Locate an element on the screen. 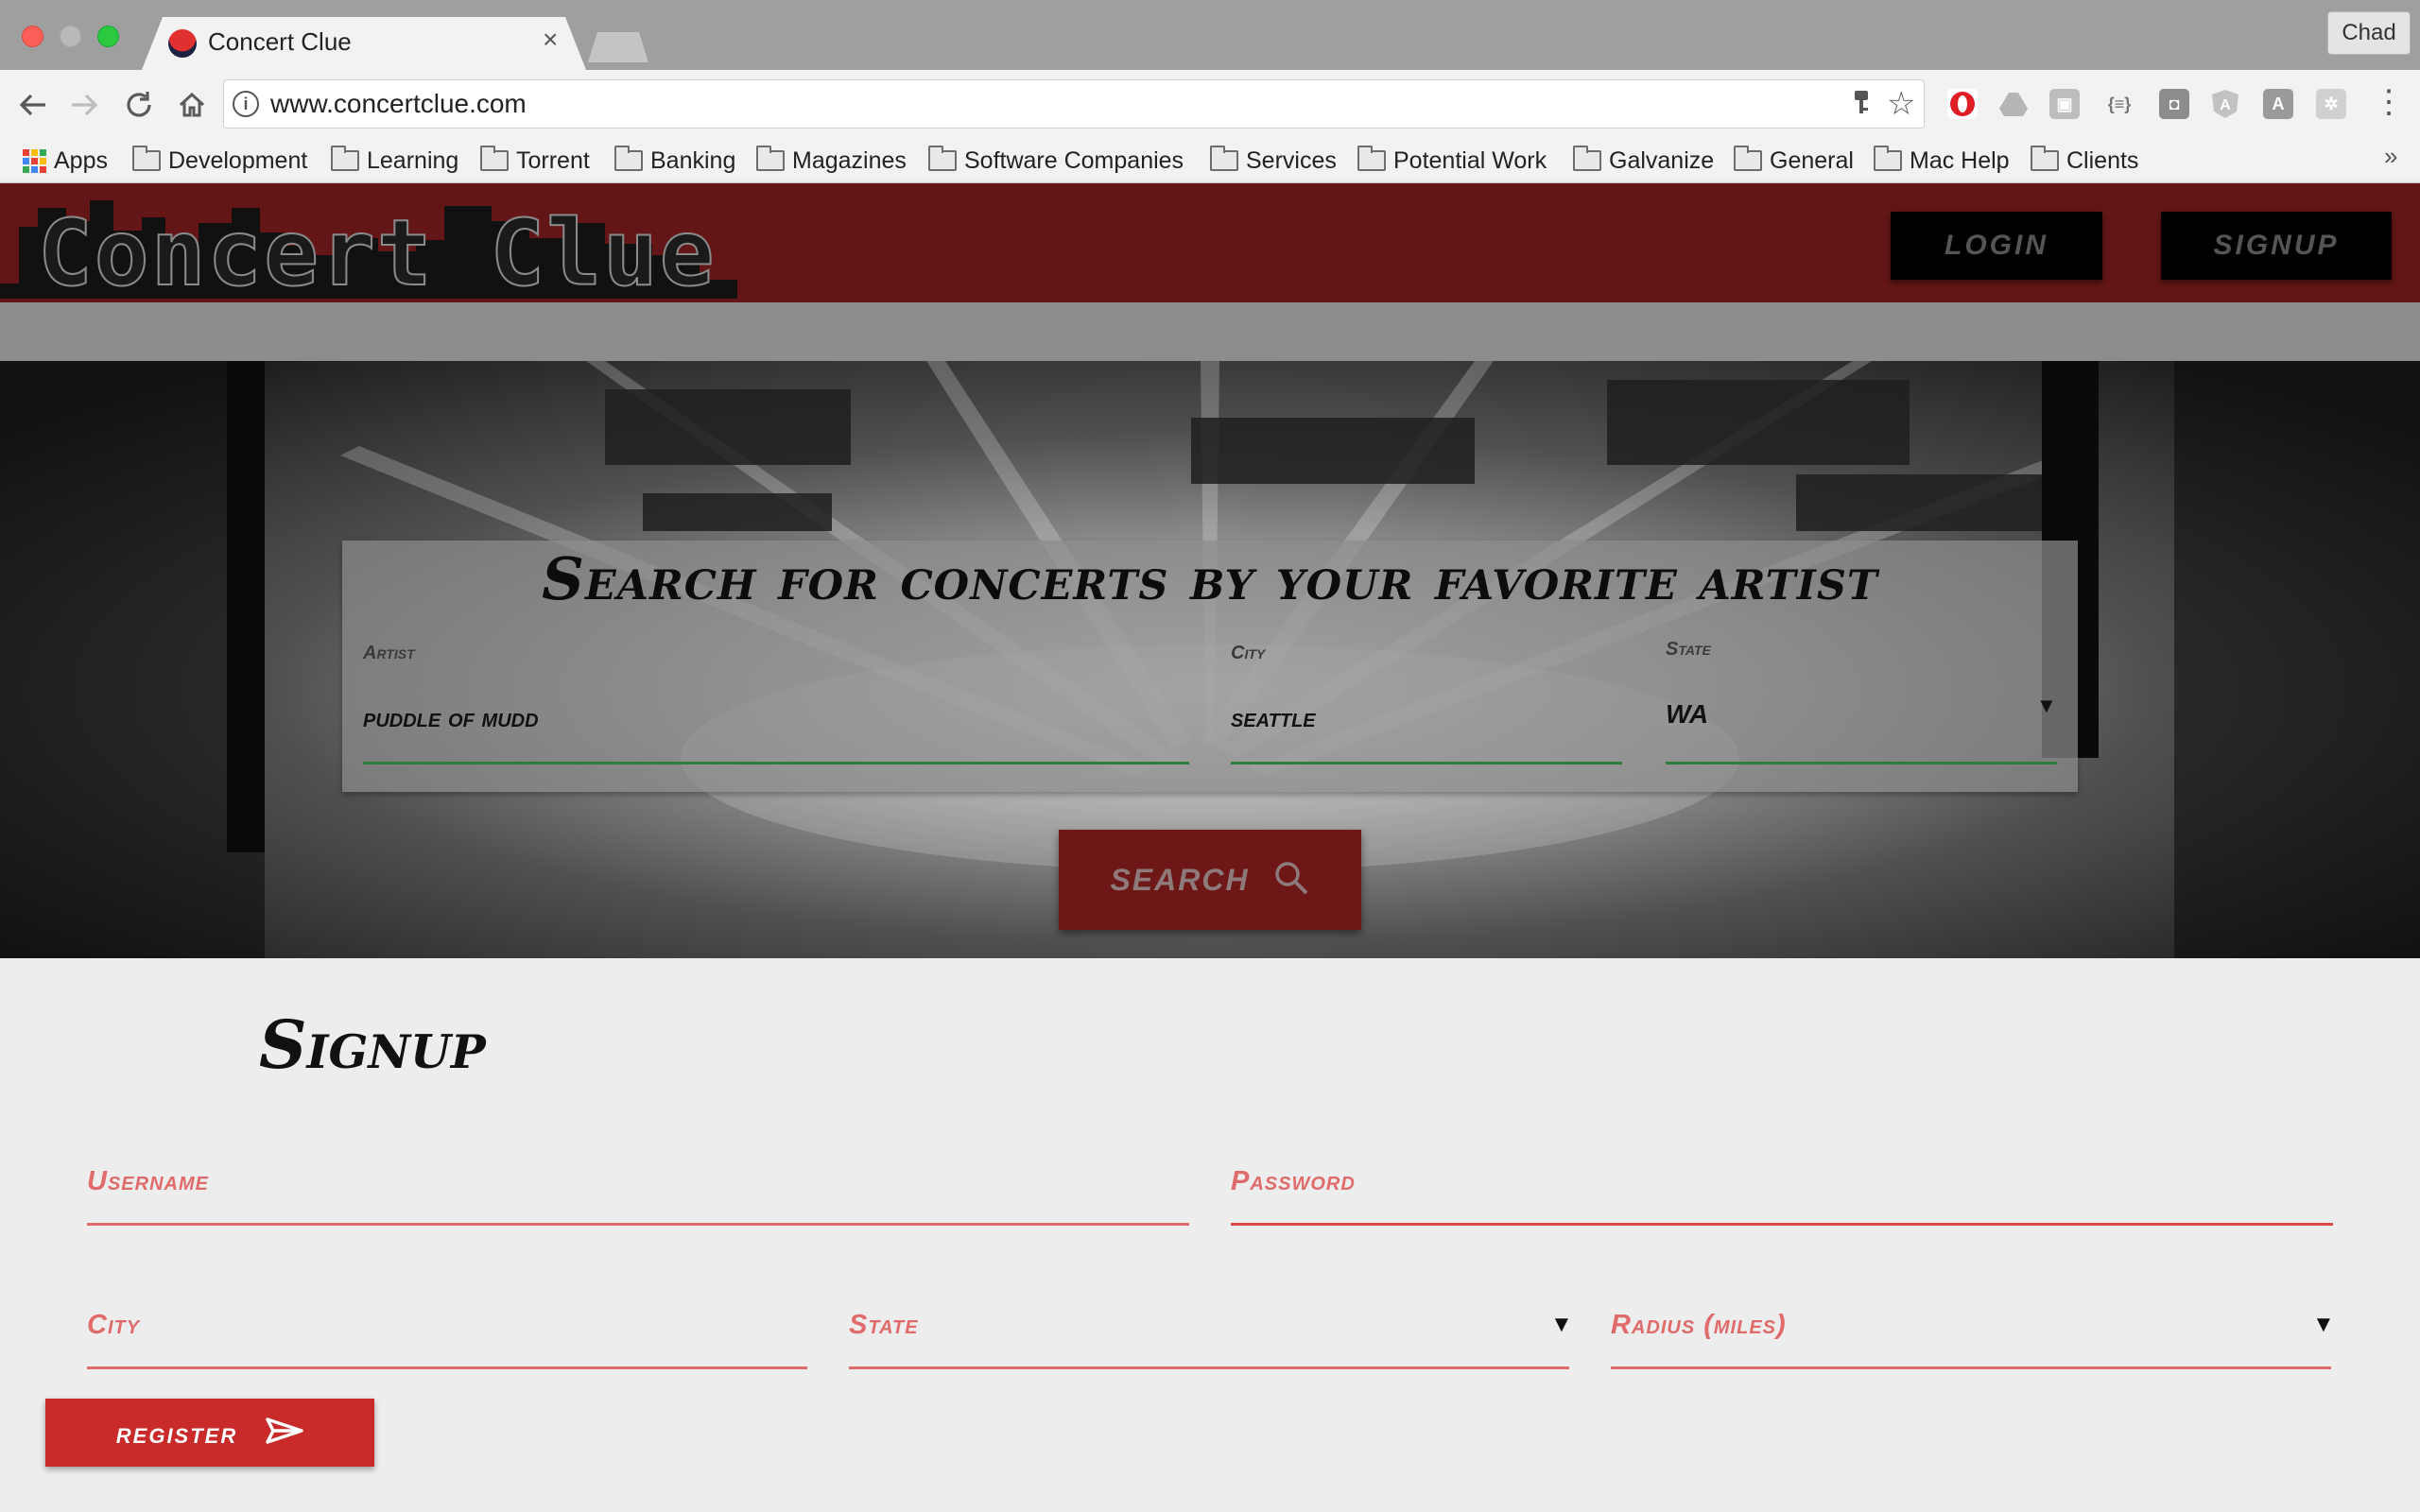 The width and height of the screenshot is (2420, 1512). profile-button: Chad is located at coordinates (2369, 33).